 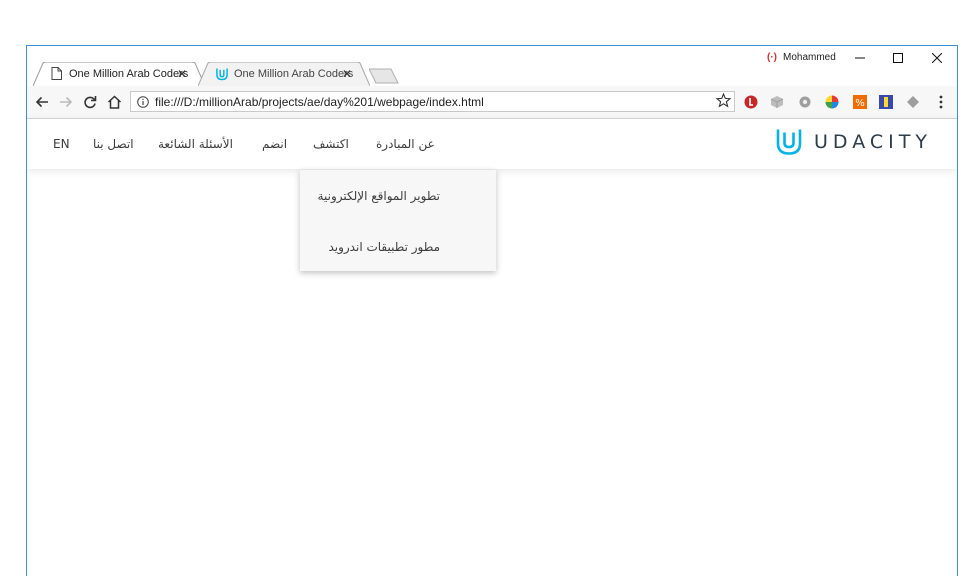 What do you see at coordinates (384, 247) in the screenshot?
I see `dropdown-item-android-developer: مطور تطبيقات اندرويد` at bounding box center [384, 247].